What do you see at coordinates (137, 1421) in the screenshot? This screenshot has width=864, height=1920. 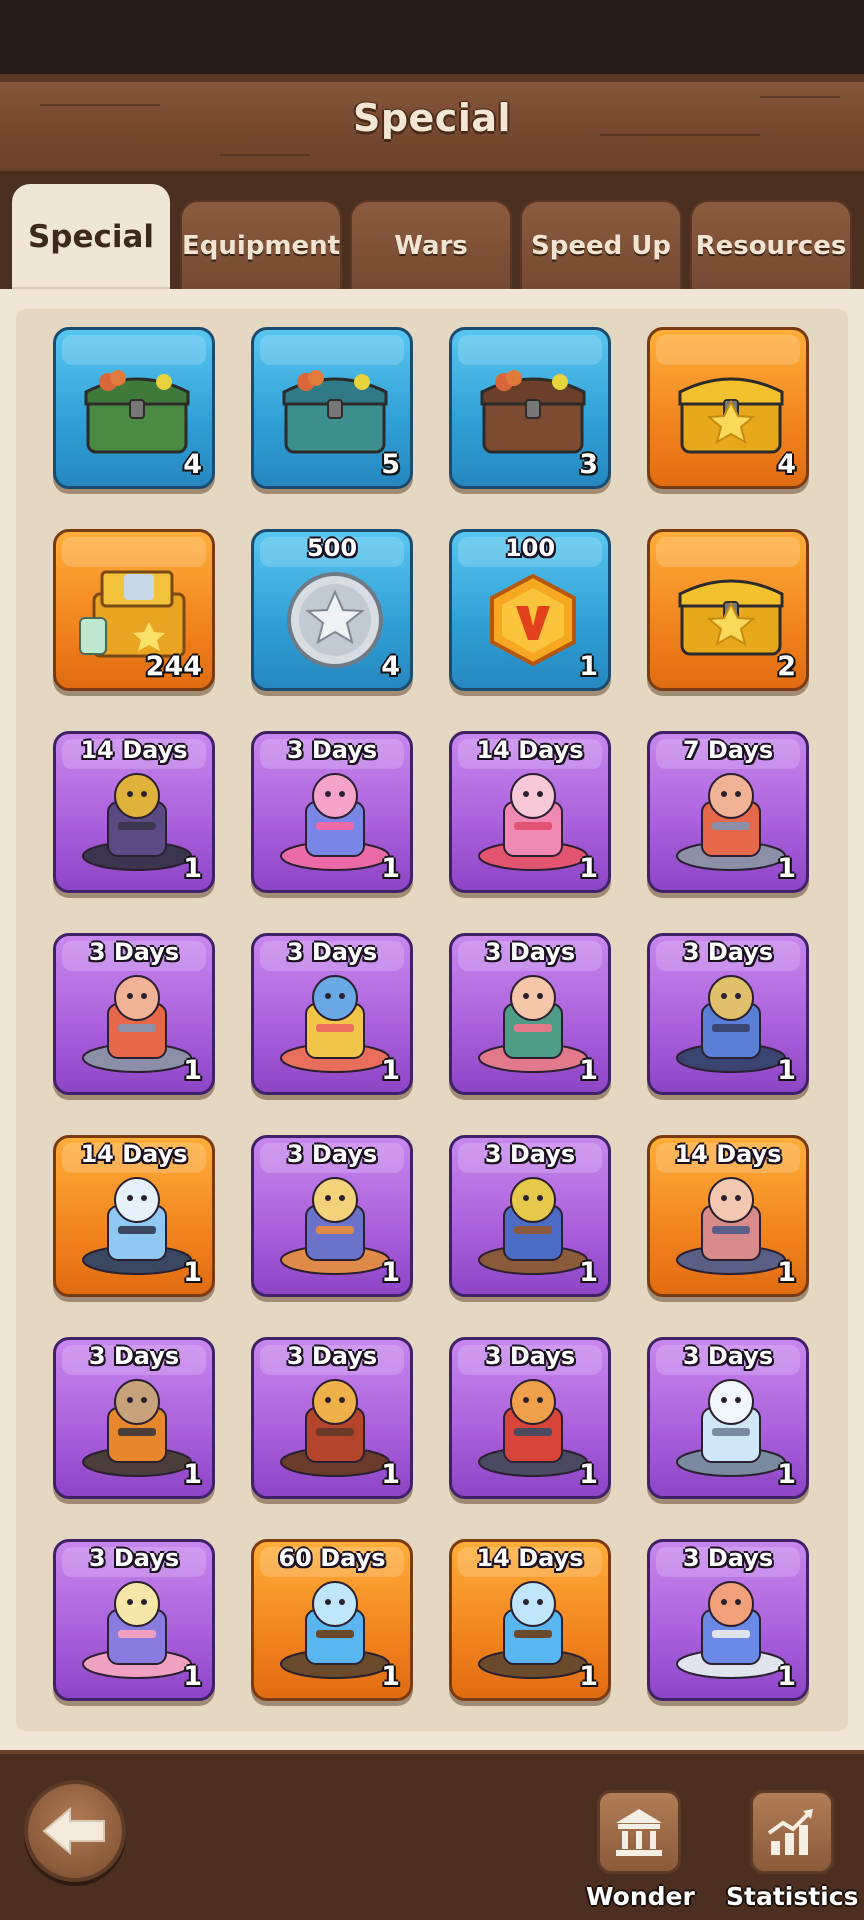 I see `pumpkin-cat-skin-icon` at bounding box center [137, 1421].